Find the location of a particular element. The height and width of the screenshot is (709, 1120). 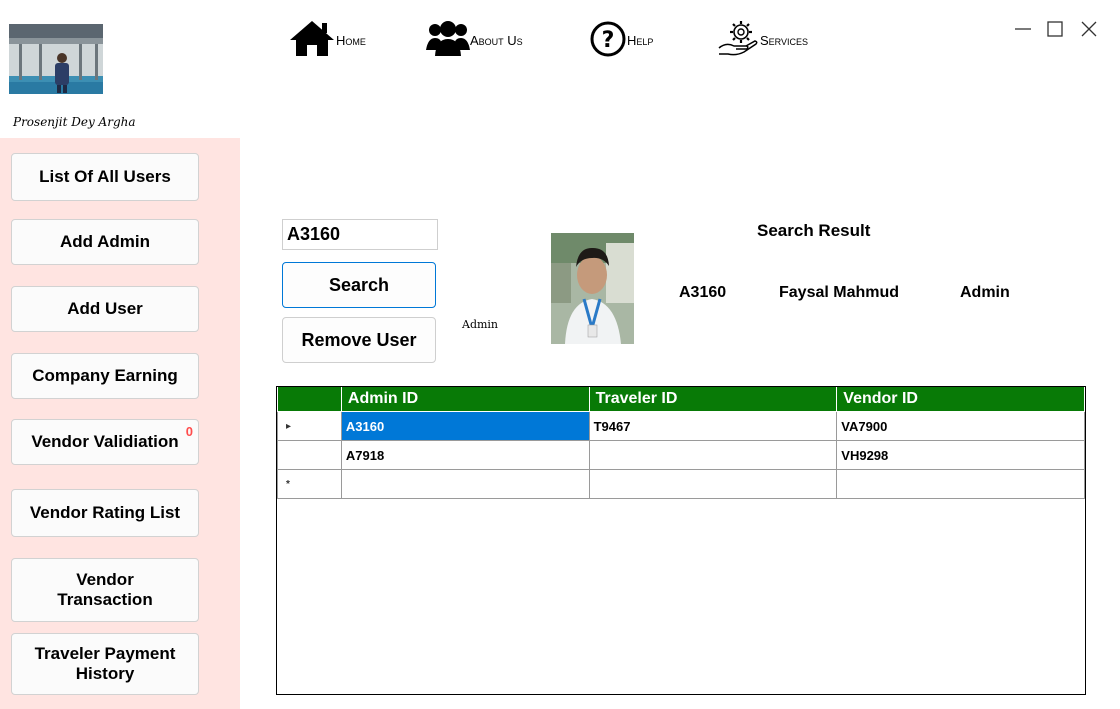

remove-user-button: Remove User is located at coordinates (359, 340).